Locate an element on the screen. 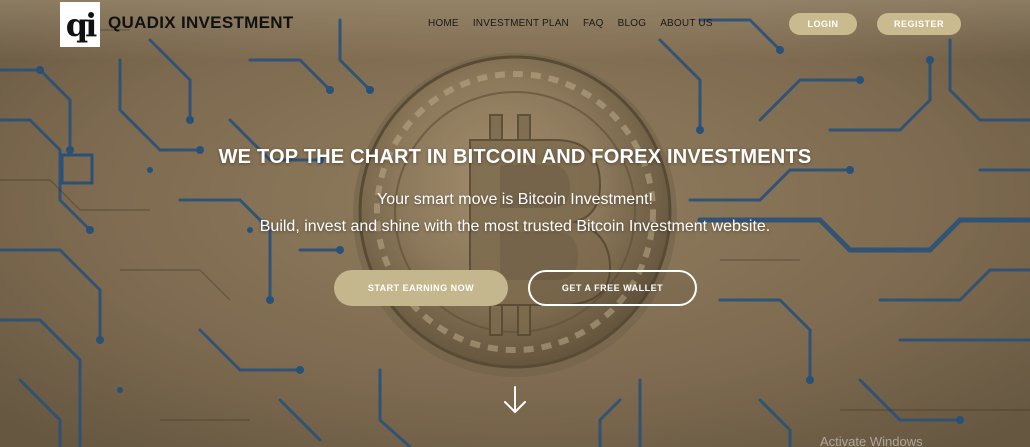  hero-subline-1: Your smart move is Bitcoin Investment! is located at coordinates (515, 199).